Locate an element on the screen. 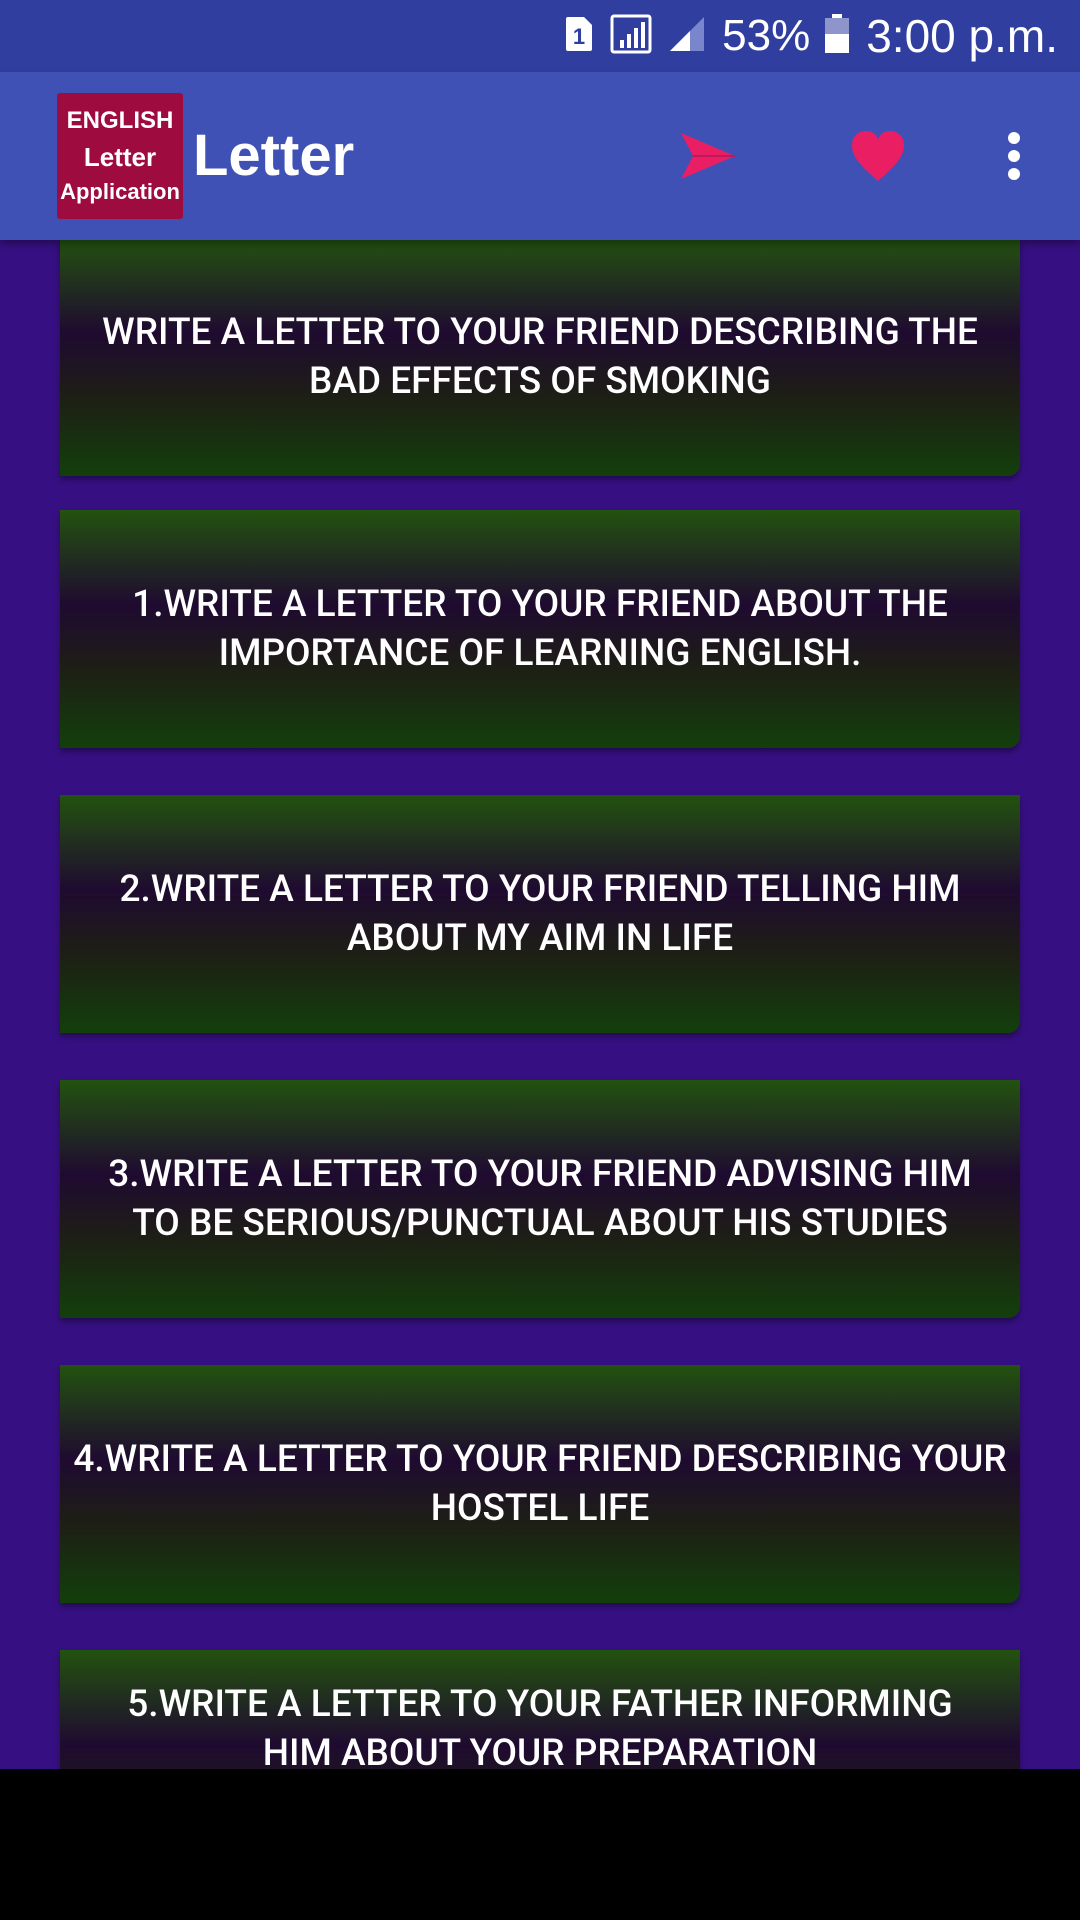 This screenshot has width=1080, height=1920. app-title: Letter is located at coordinates (274, 155).